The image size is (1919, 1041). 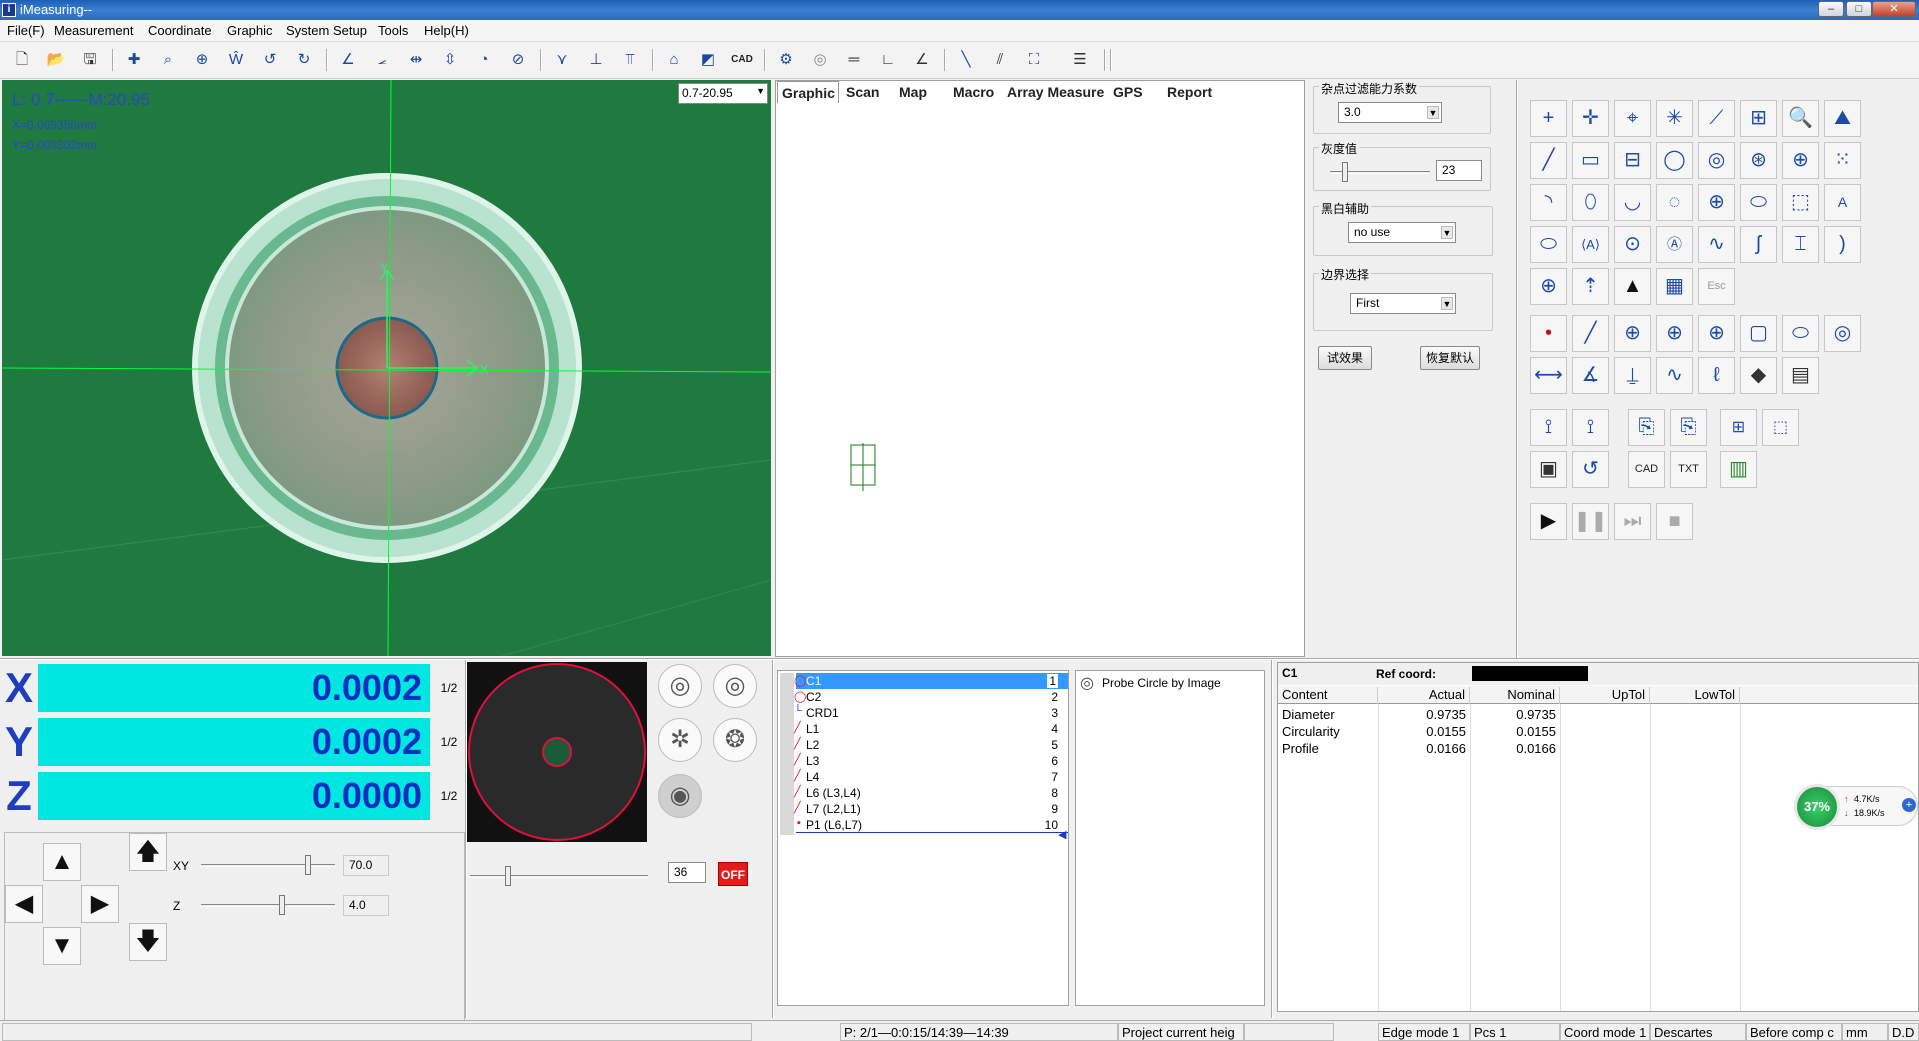 What do you see at coordinates (1590, 118) in the screenshot?
I see `cross-point-icon: ✛` at bounding box center [1590, 118].